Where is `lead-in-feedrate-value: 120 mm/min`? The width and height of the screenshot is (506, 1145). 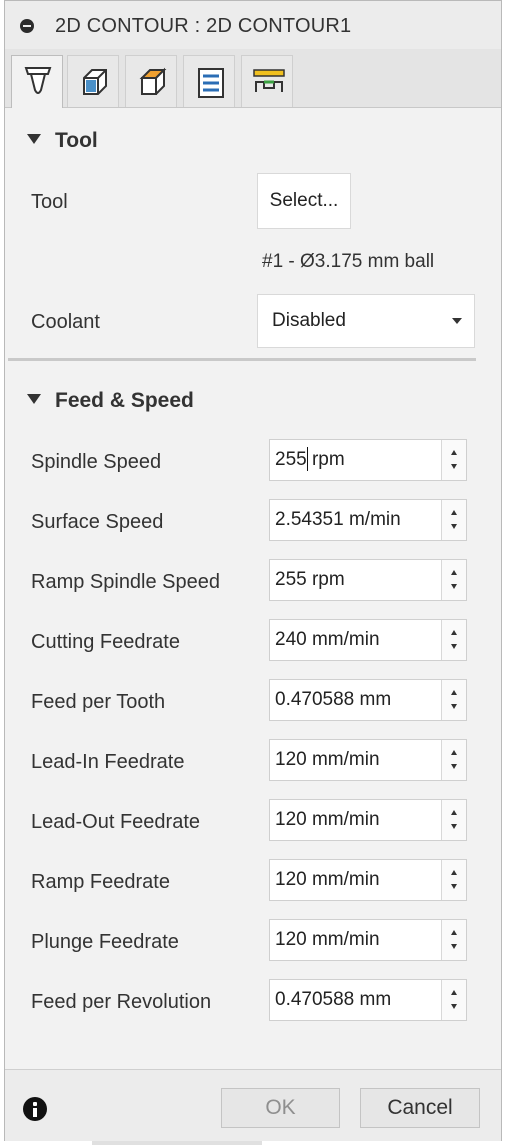
lead-in-feedrate-value: 120 mm/min is located at coordinates (327, 759).